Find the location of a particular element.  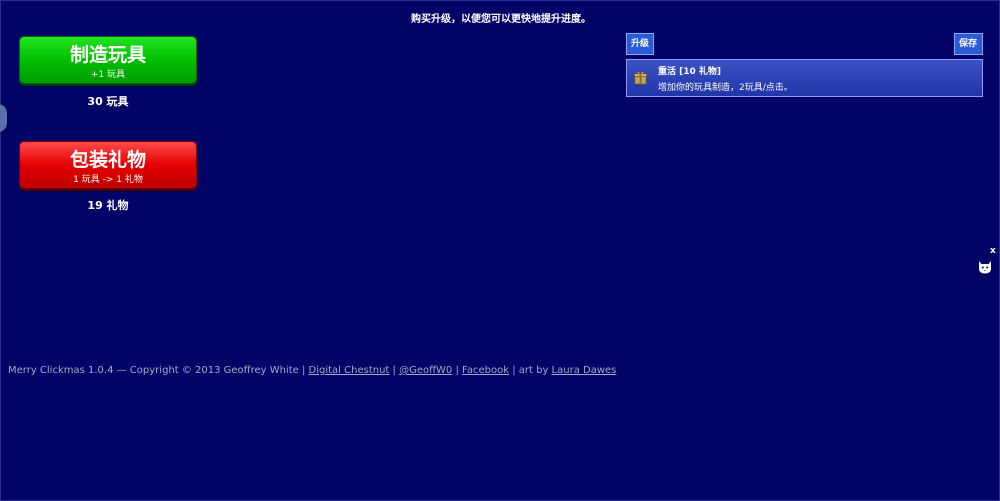

make-toy-label: 制造玩具 is located at coordinates (107, 55).